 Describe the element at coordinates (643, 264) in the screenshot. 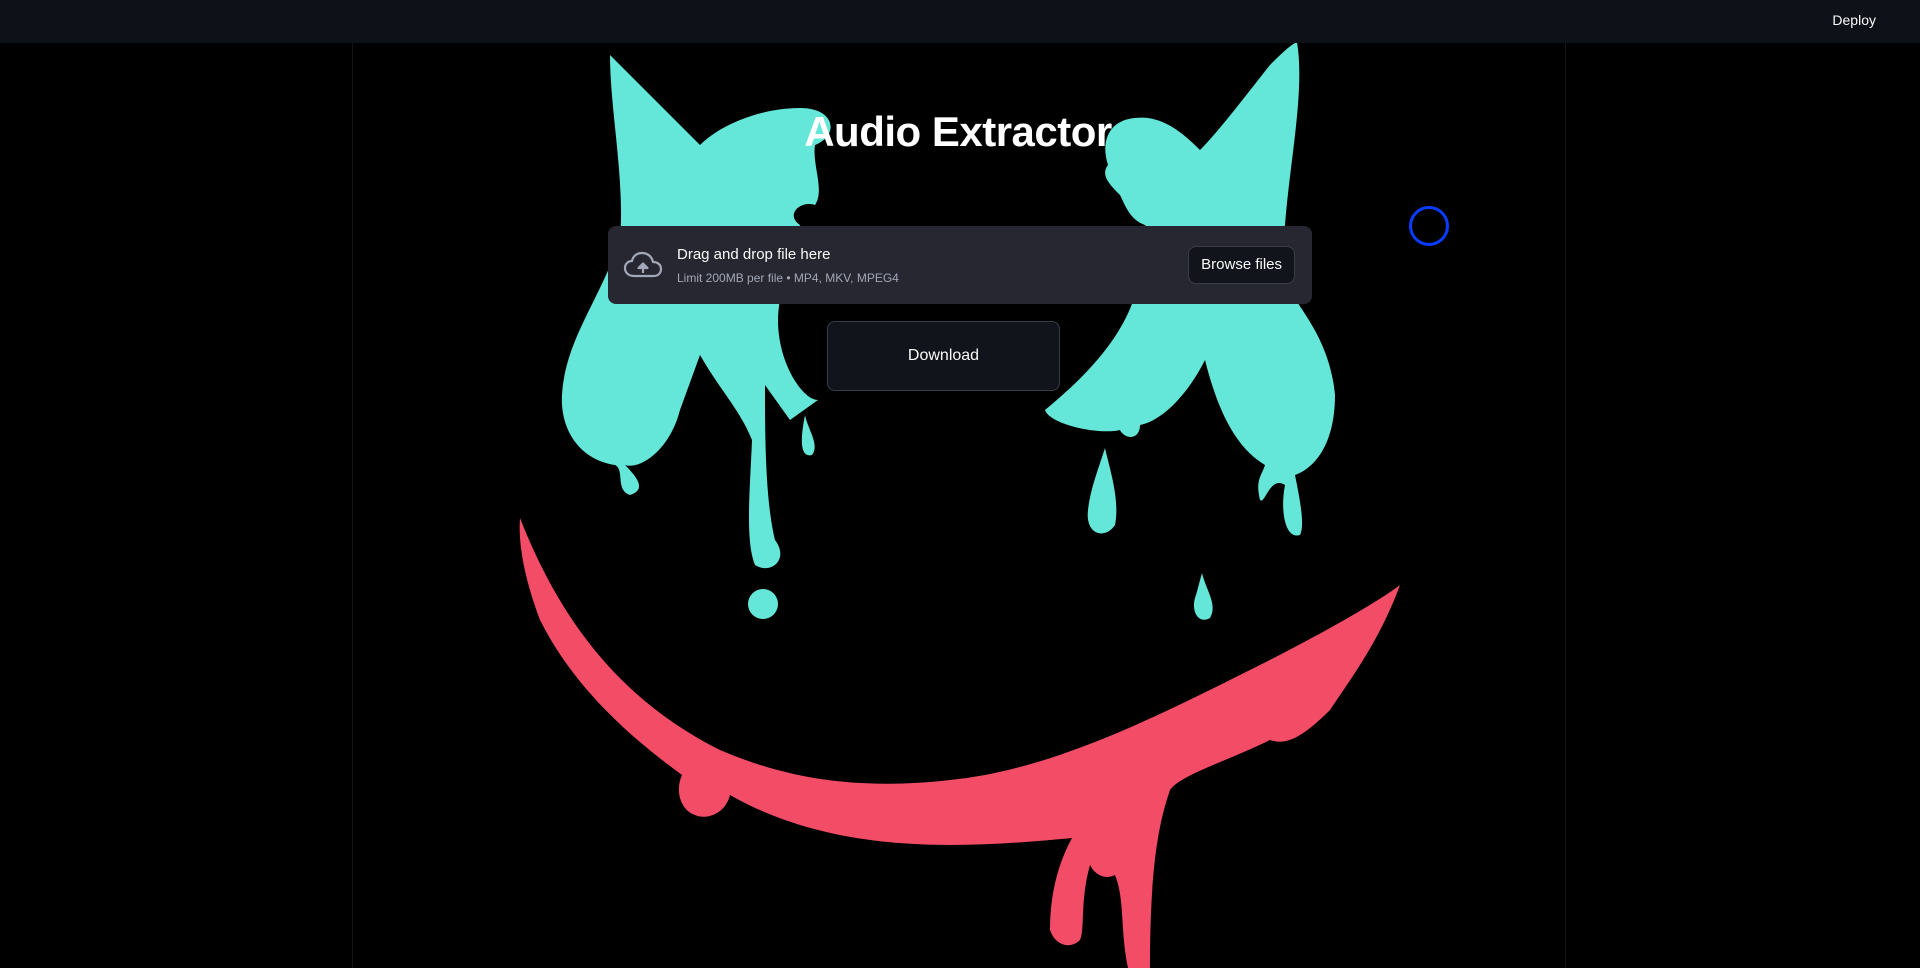

I see `cloud-upload-icon` at that location.